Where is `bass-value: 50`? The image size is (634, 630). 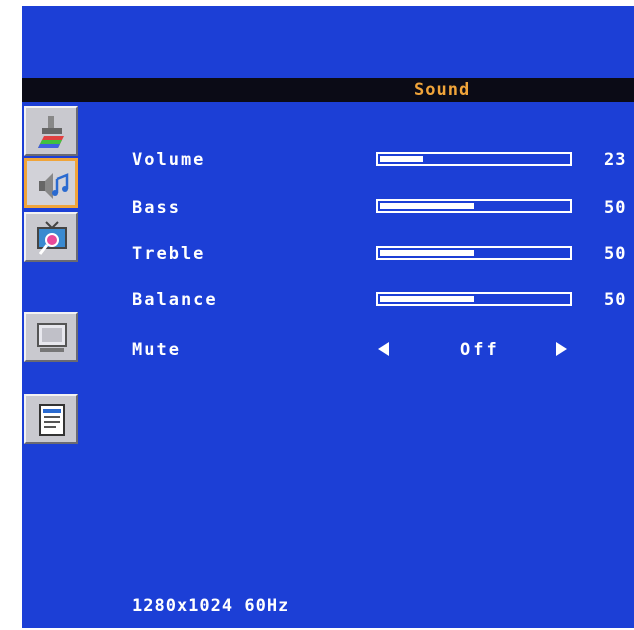 bass-value: 50 is located at coordinates (615, 208).